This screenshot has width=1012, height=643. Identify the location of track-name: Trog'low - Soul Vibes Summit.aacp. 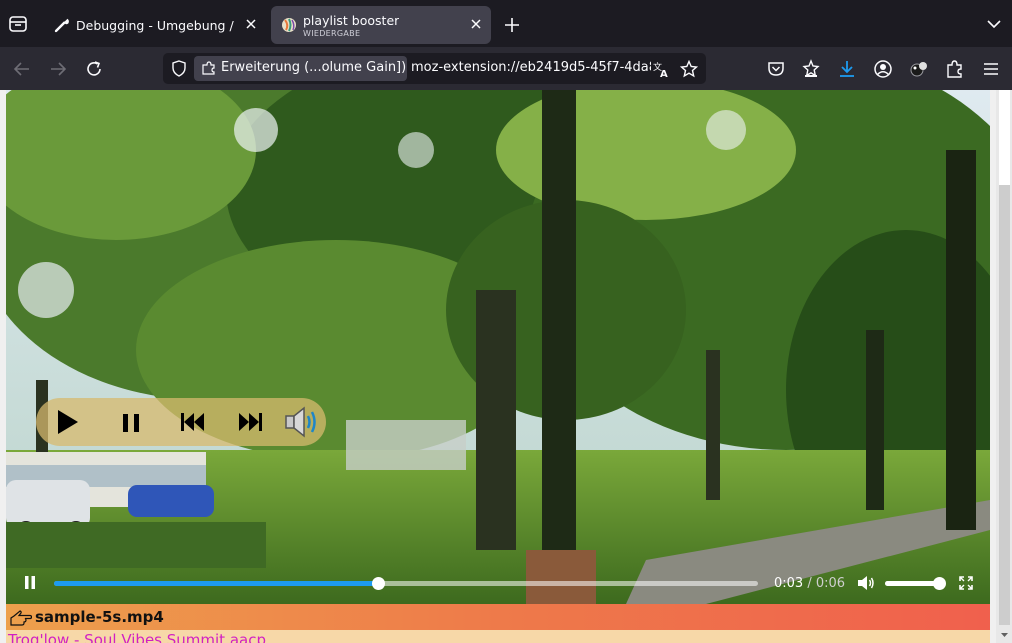
(137, 637).